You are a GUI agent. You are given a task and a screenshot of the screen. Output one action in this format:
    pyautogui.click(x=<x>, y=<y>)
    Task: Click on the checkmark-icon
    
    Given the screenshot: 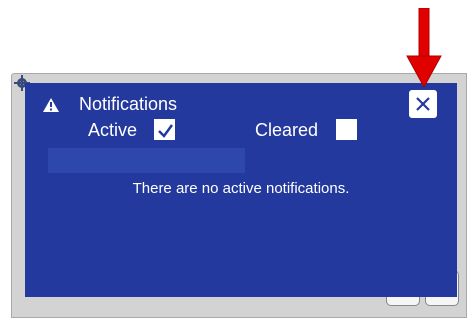 What is the action you would take?
    pyautogui.click(x=166, y=131)
    